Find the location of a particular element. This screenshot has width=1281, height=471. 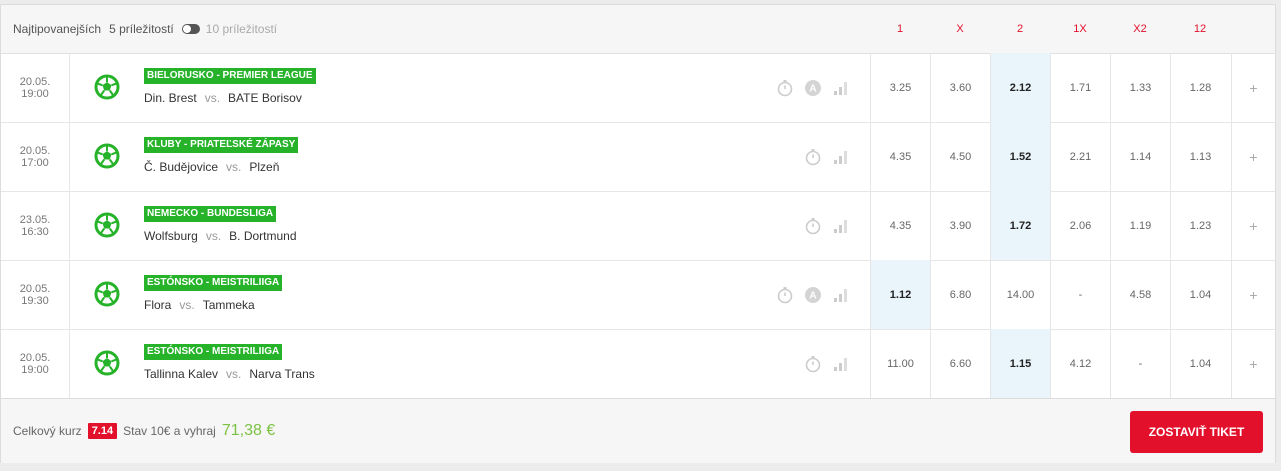

odd-cell: 1.52 is located at coordinates (1020, 156).